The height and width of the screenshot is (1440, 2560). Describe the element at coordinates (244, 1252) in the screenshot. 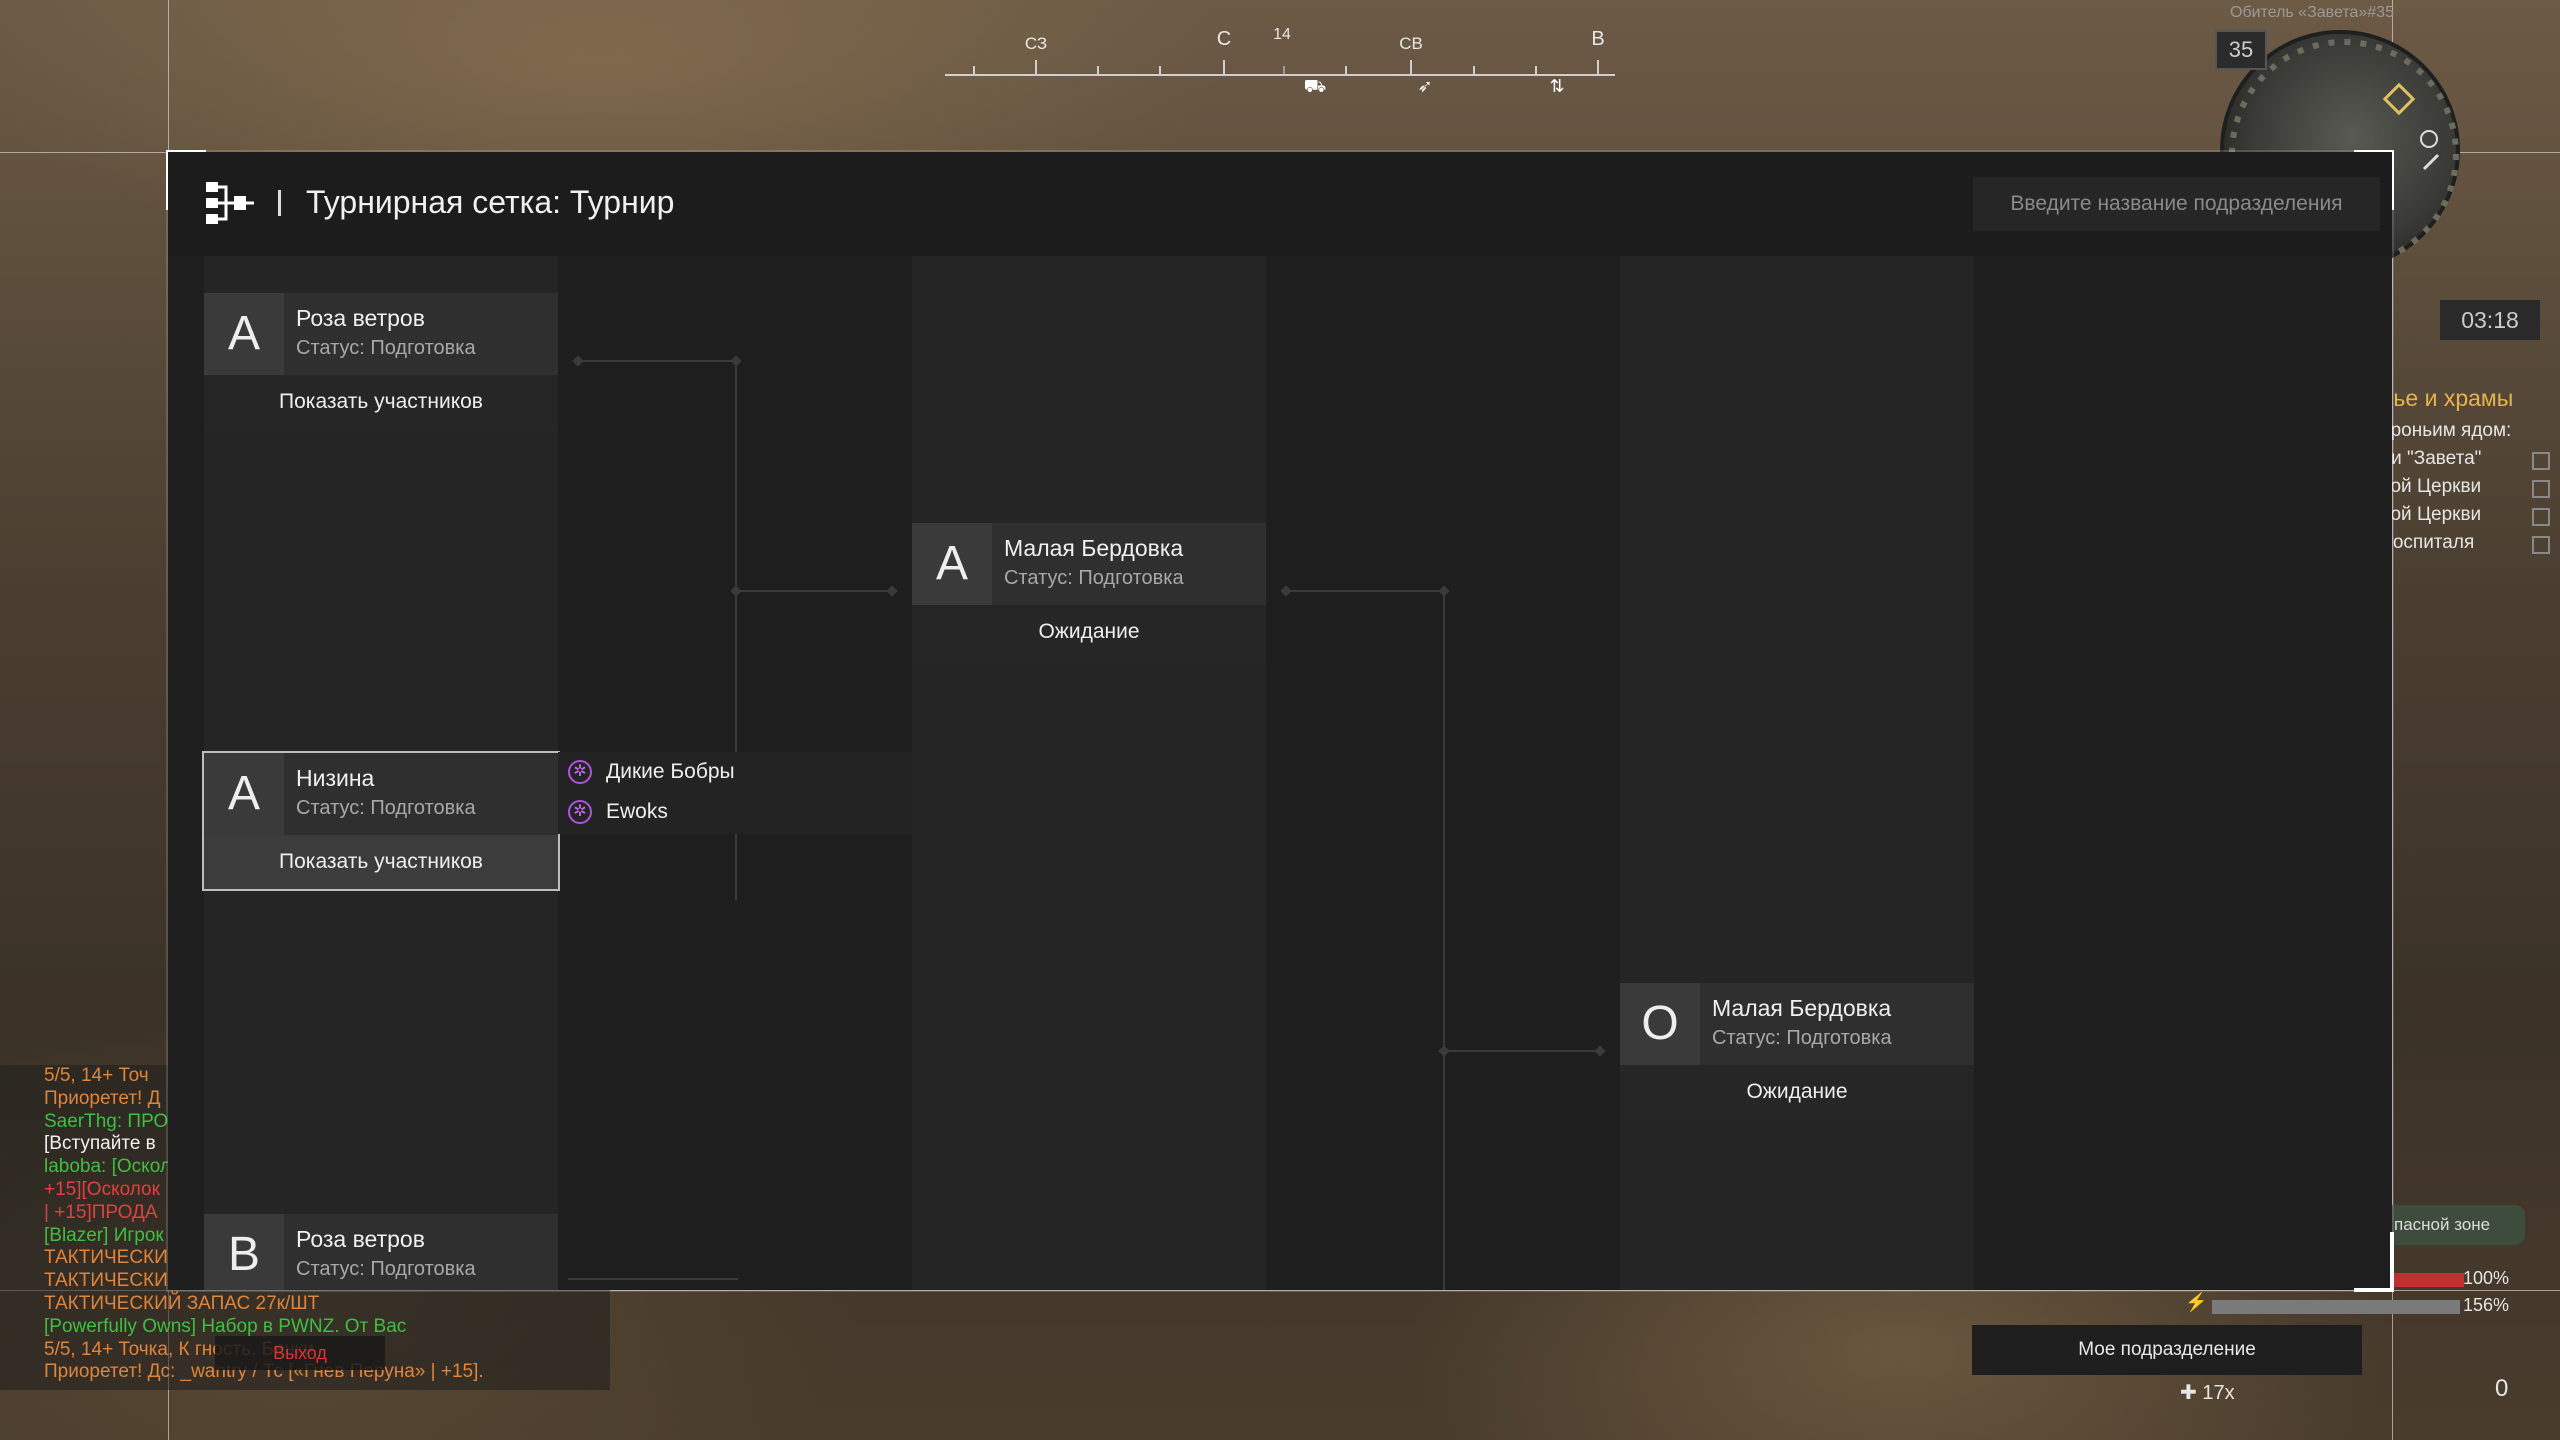

I see `group-letter: В` at that location.